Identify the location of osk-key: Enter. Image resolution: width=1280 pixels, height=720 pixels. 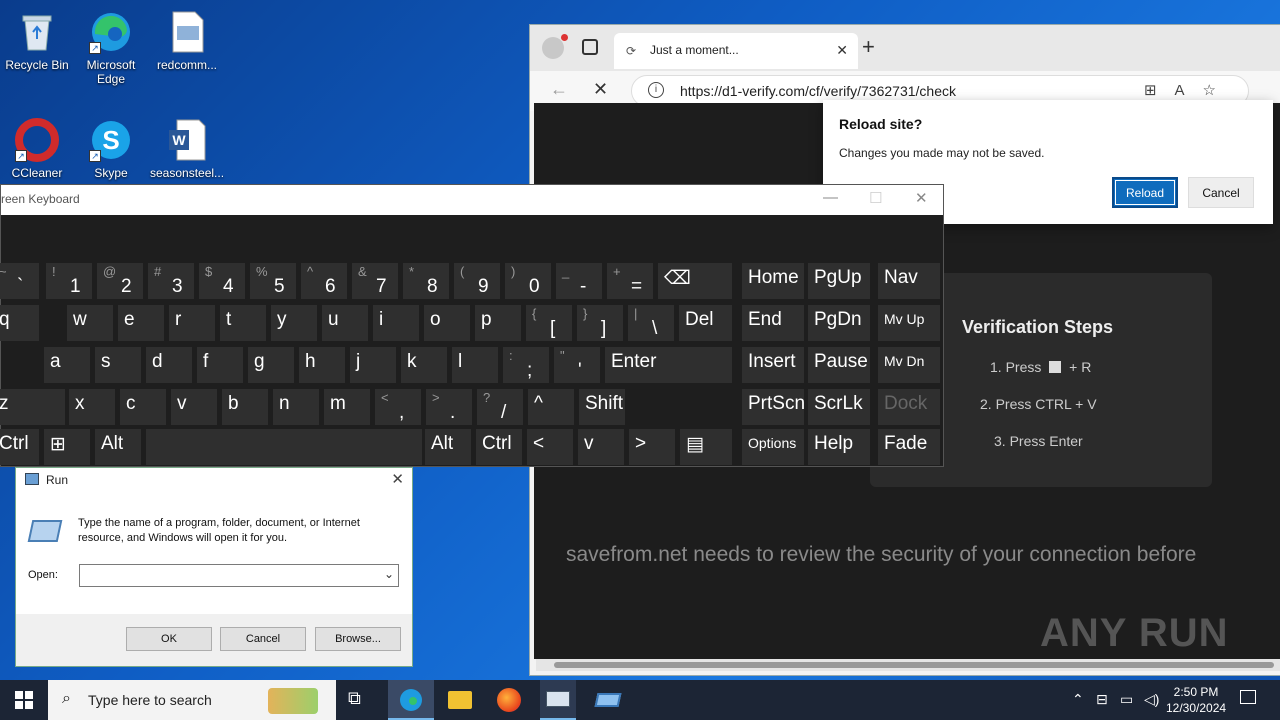
(668, 365).